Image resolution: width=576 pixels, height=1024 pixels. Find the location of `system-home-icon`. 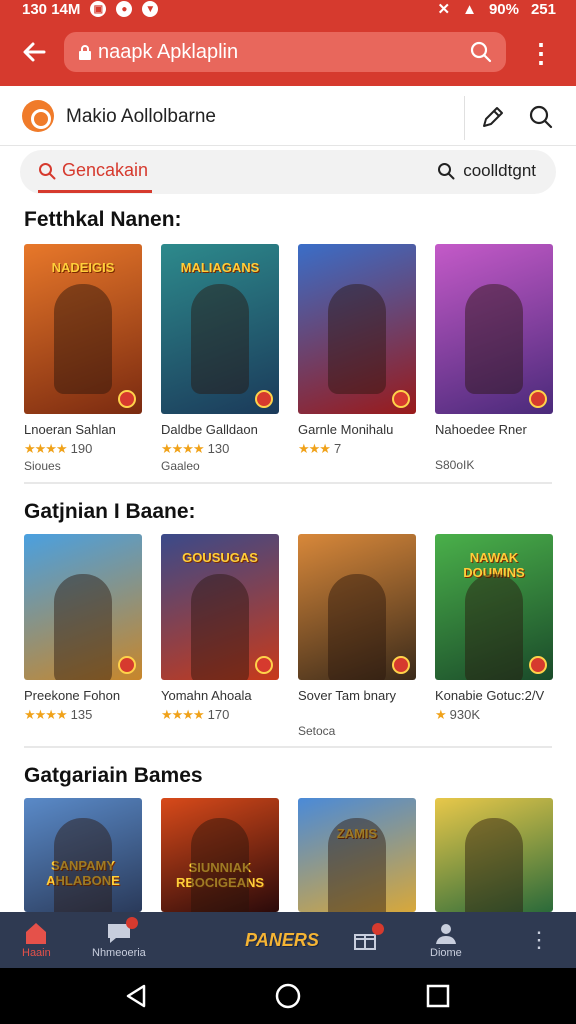

system-home-icon is located at coordinates (288, 996).